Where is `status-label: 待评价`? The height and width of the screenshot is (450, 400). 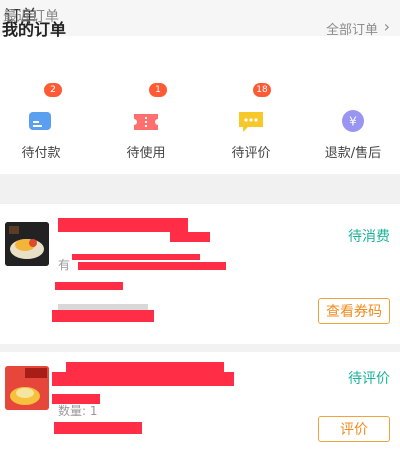 status-label: 待评价 is located at coordinates (251, 153).